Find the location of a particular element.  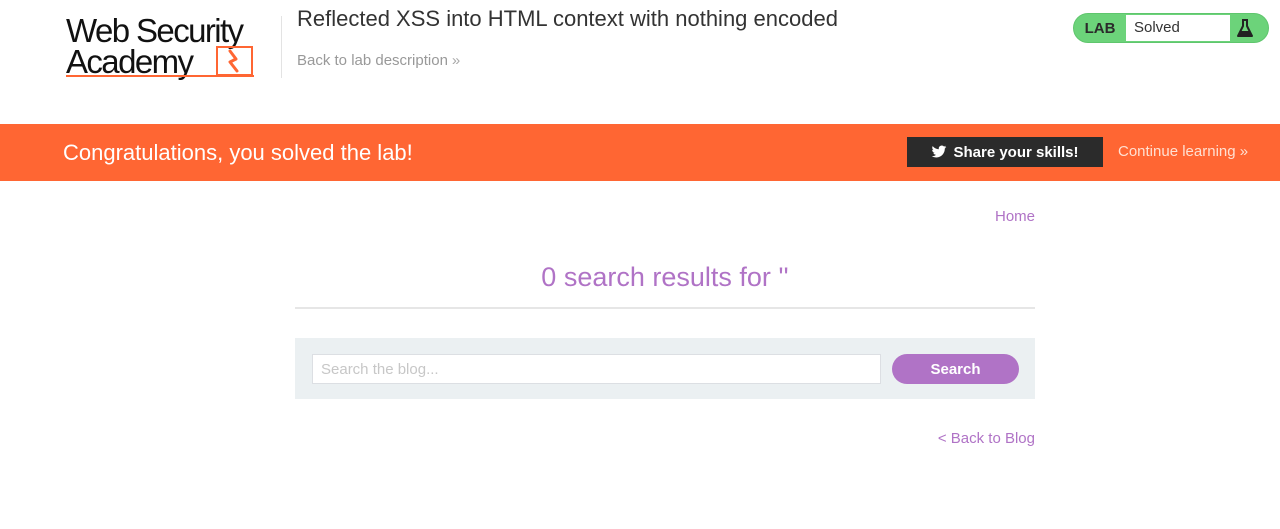

search-panel: Search is located at coordinates (665, 368).